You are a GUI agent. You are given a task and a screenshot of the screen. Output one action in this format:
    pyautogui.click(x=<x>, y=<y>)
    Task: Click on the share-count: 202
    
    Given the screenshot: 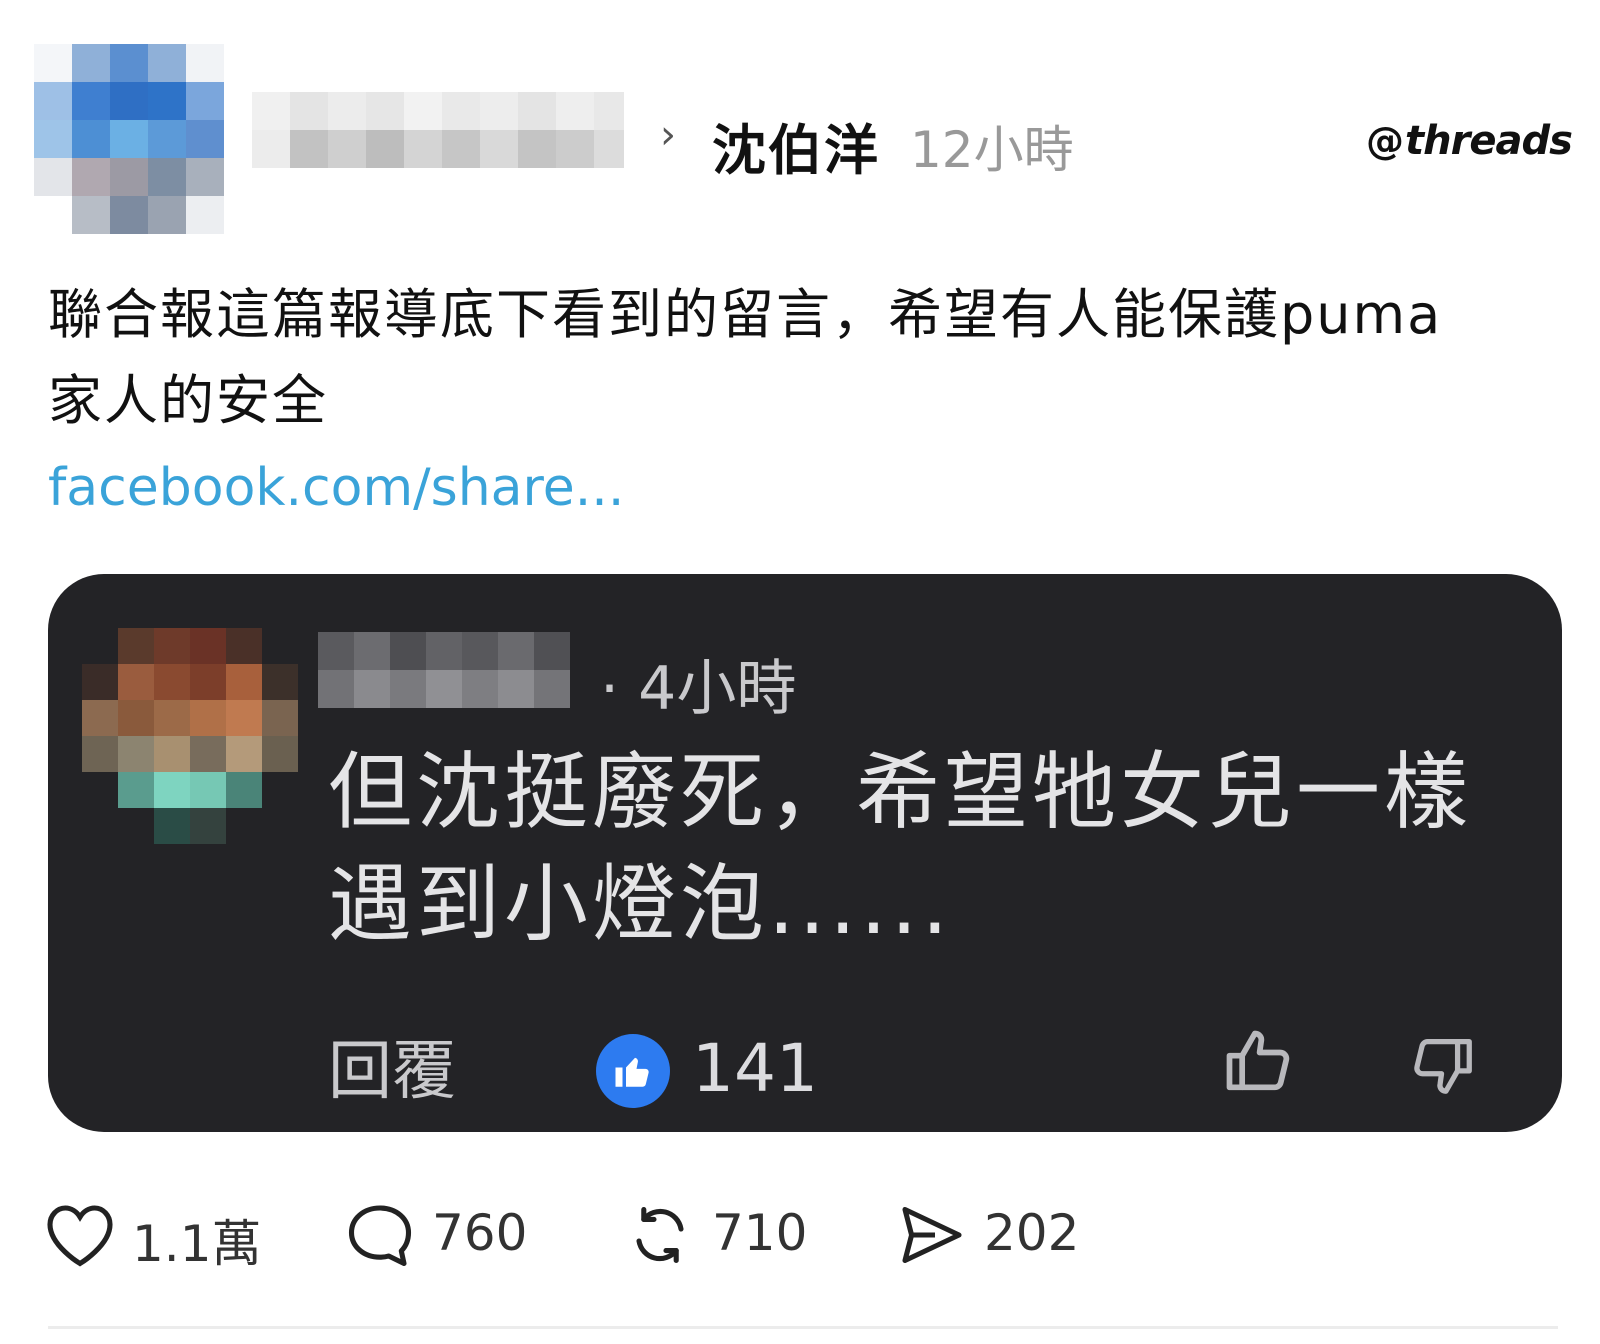 What is the action you would take?
    pyautogui.click(x=1032, y=1233)
    